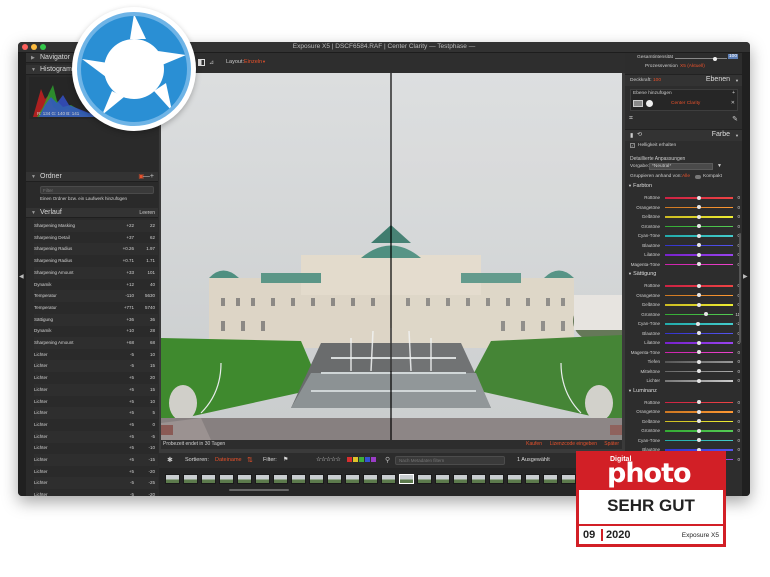  I want to click on layout-dropdown: Einzeln, so click(253, 62).